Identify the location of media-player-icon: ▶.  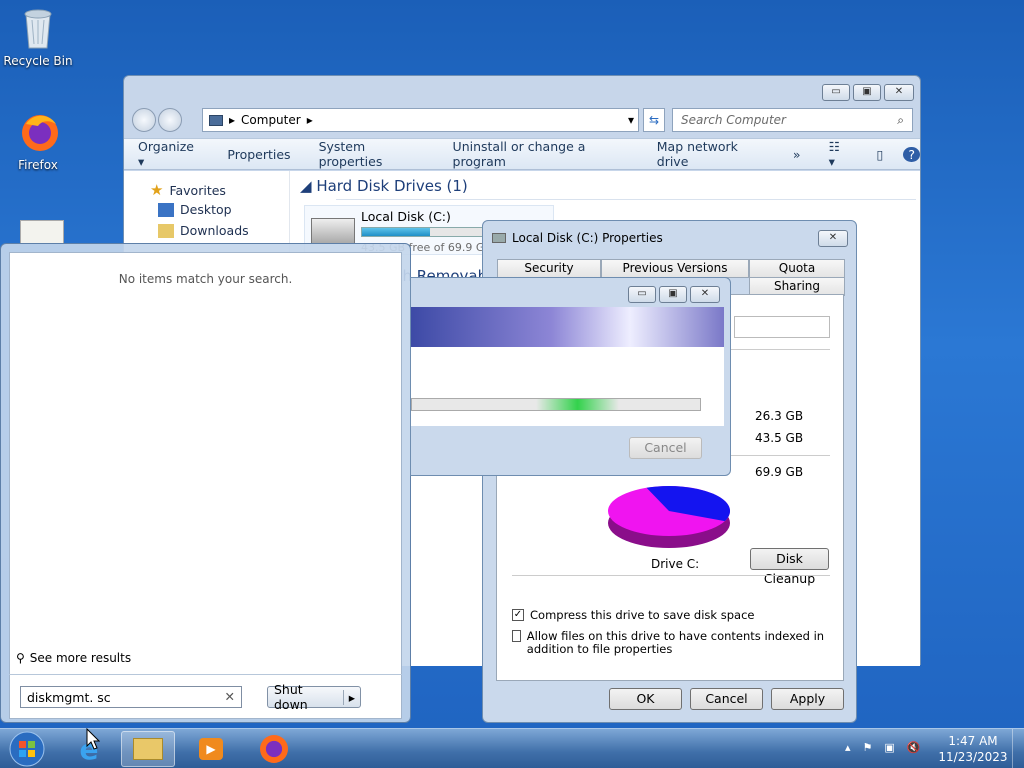
(211, 749).